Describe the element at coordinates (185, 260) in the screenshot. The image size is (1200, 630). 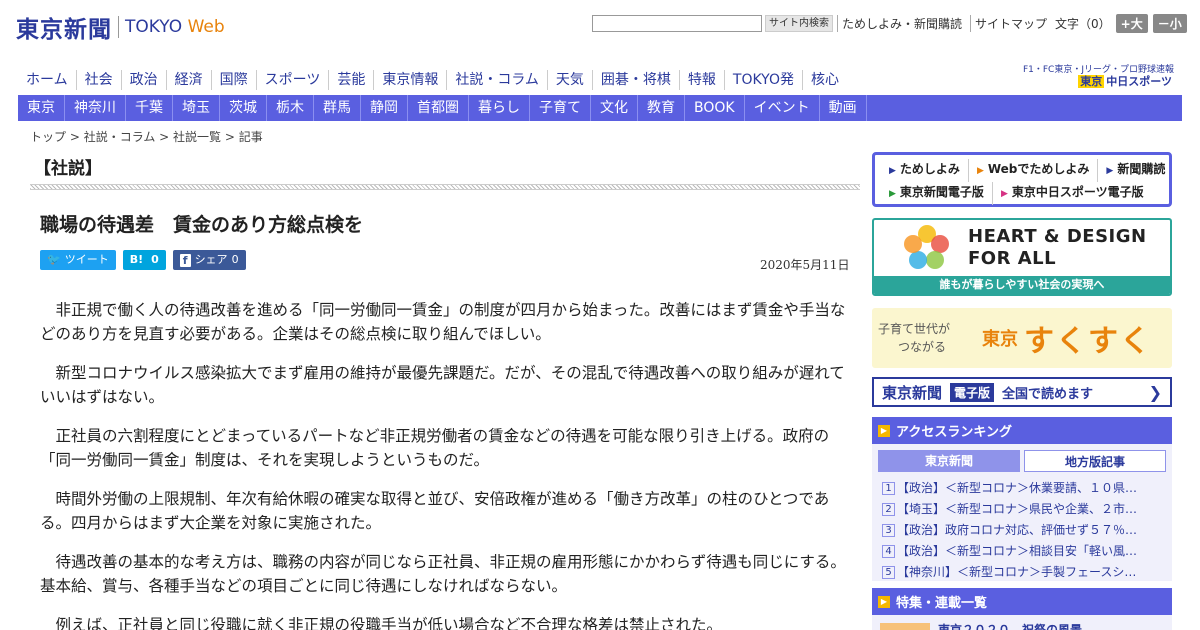
I see `facebook-icon: f` at that location.